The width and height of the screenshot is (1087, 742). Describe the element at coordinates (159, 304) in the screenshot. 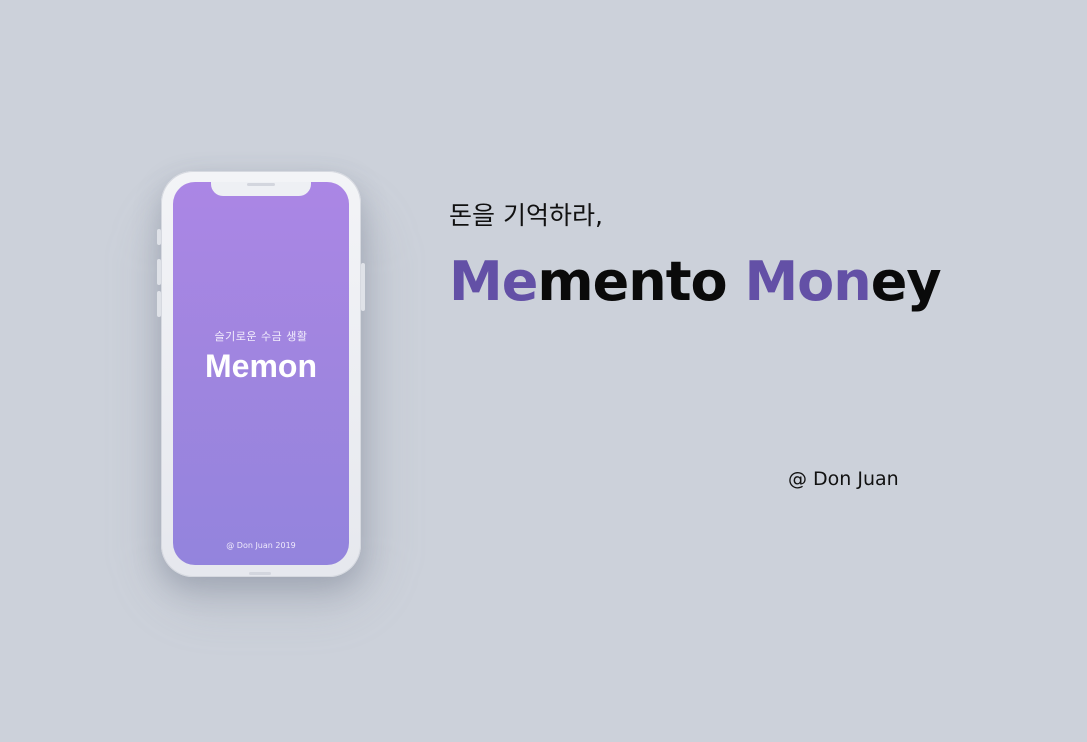

I see `phone-volume-down-button` at that location.